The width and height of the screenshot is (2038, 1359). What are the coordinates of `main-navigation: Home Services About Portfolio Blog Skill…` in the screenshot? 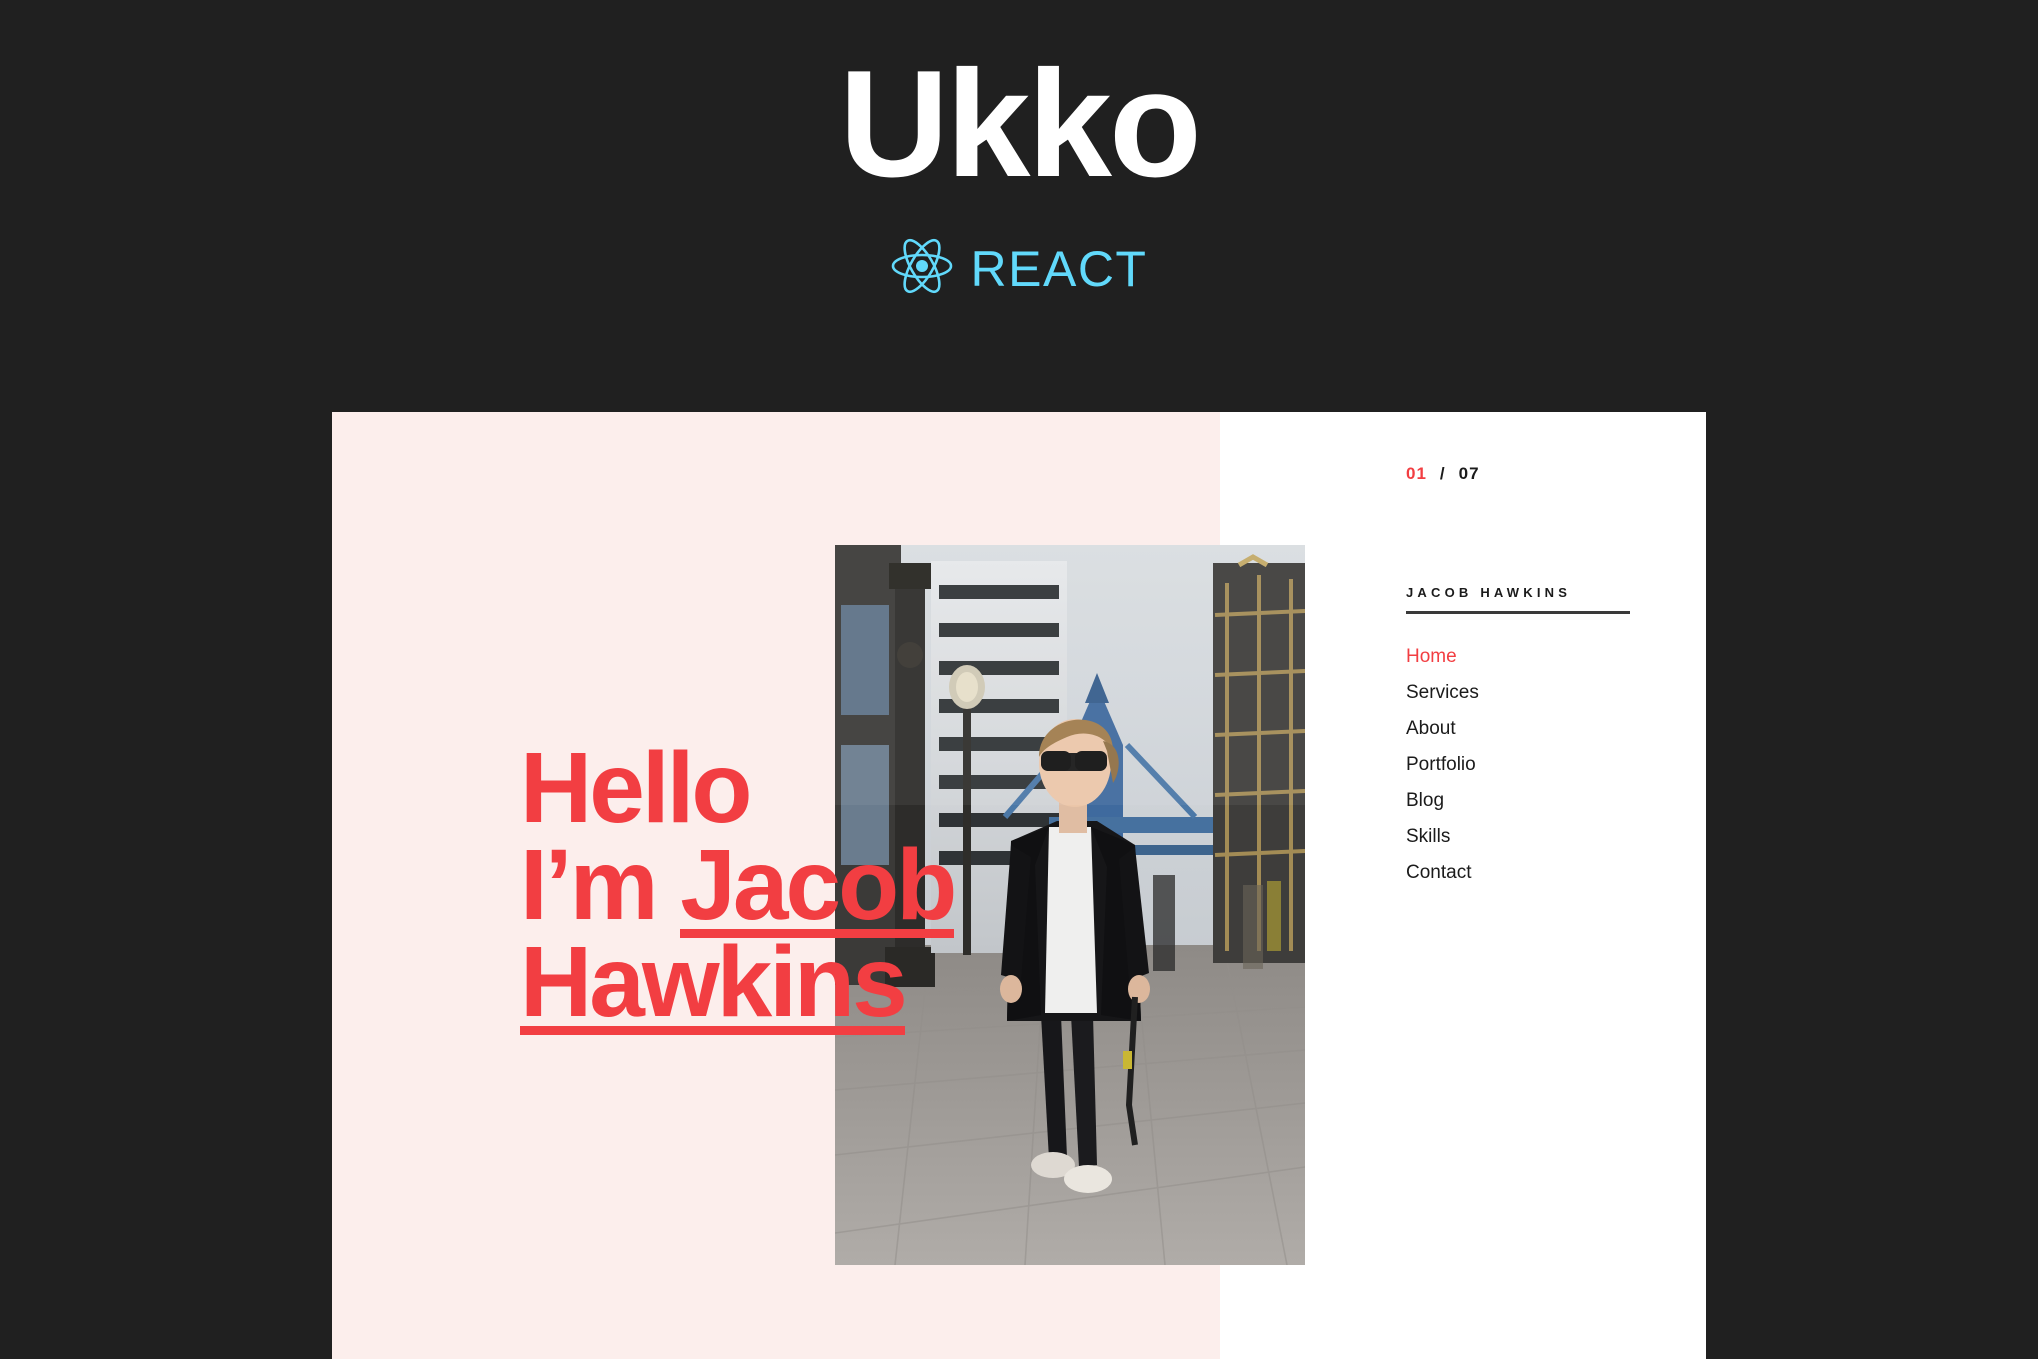 It's located at (1442, 769).